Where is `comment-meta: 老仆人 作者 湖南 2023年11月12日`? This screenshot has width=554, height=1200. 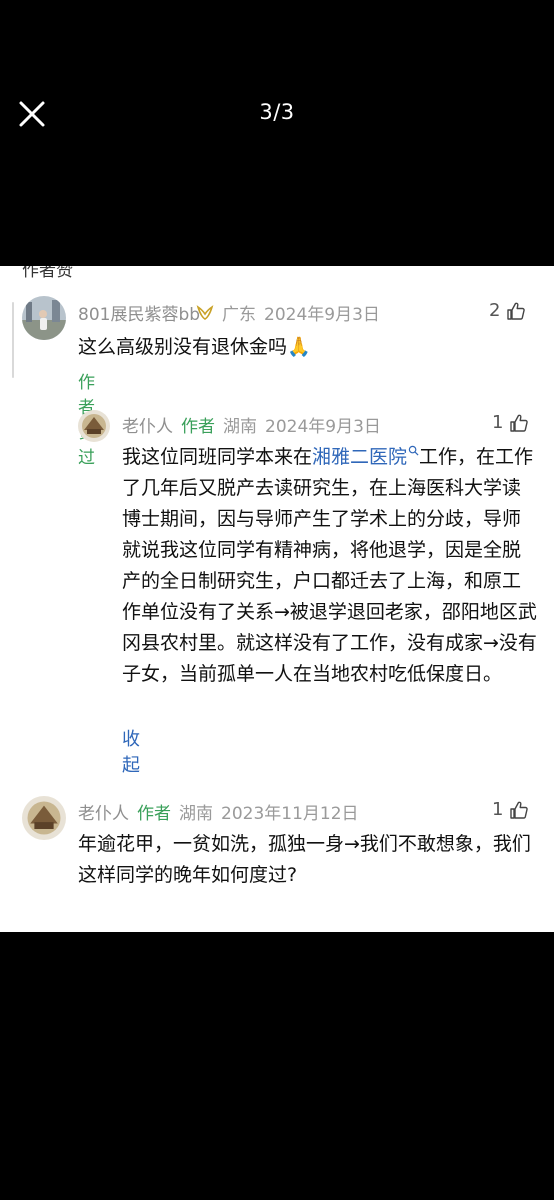 comment-meta: 老仆人 作者 湖南 2023年11月12日 is located at coordinates (218, 811).